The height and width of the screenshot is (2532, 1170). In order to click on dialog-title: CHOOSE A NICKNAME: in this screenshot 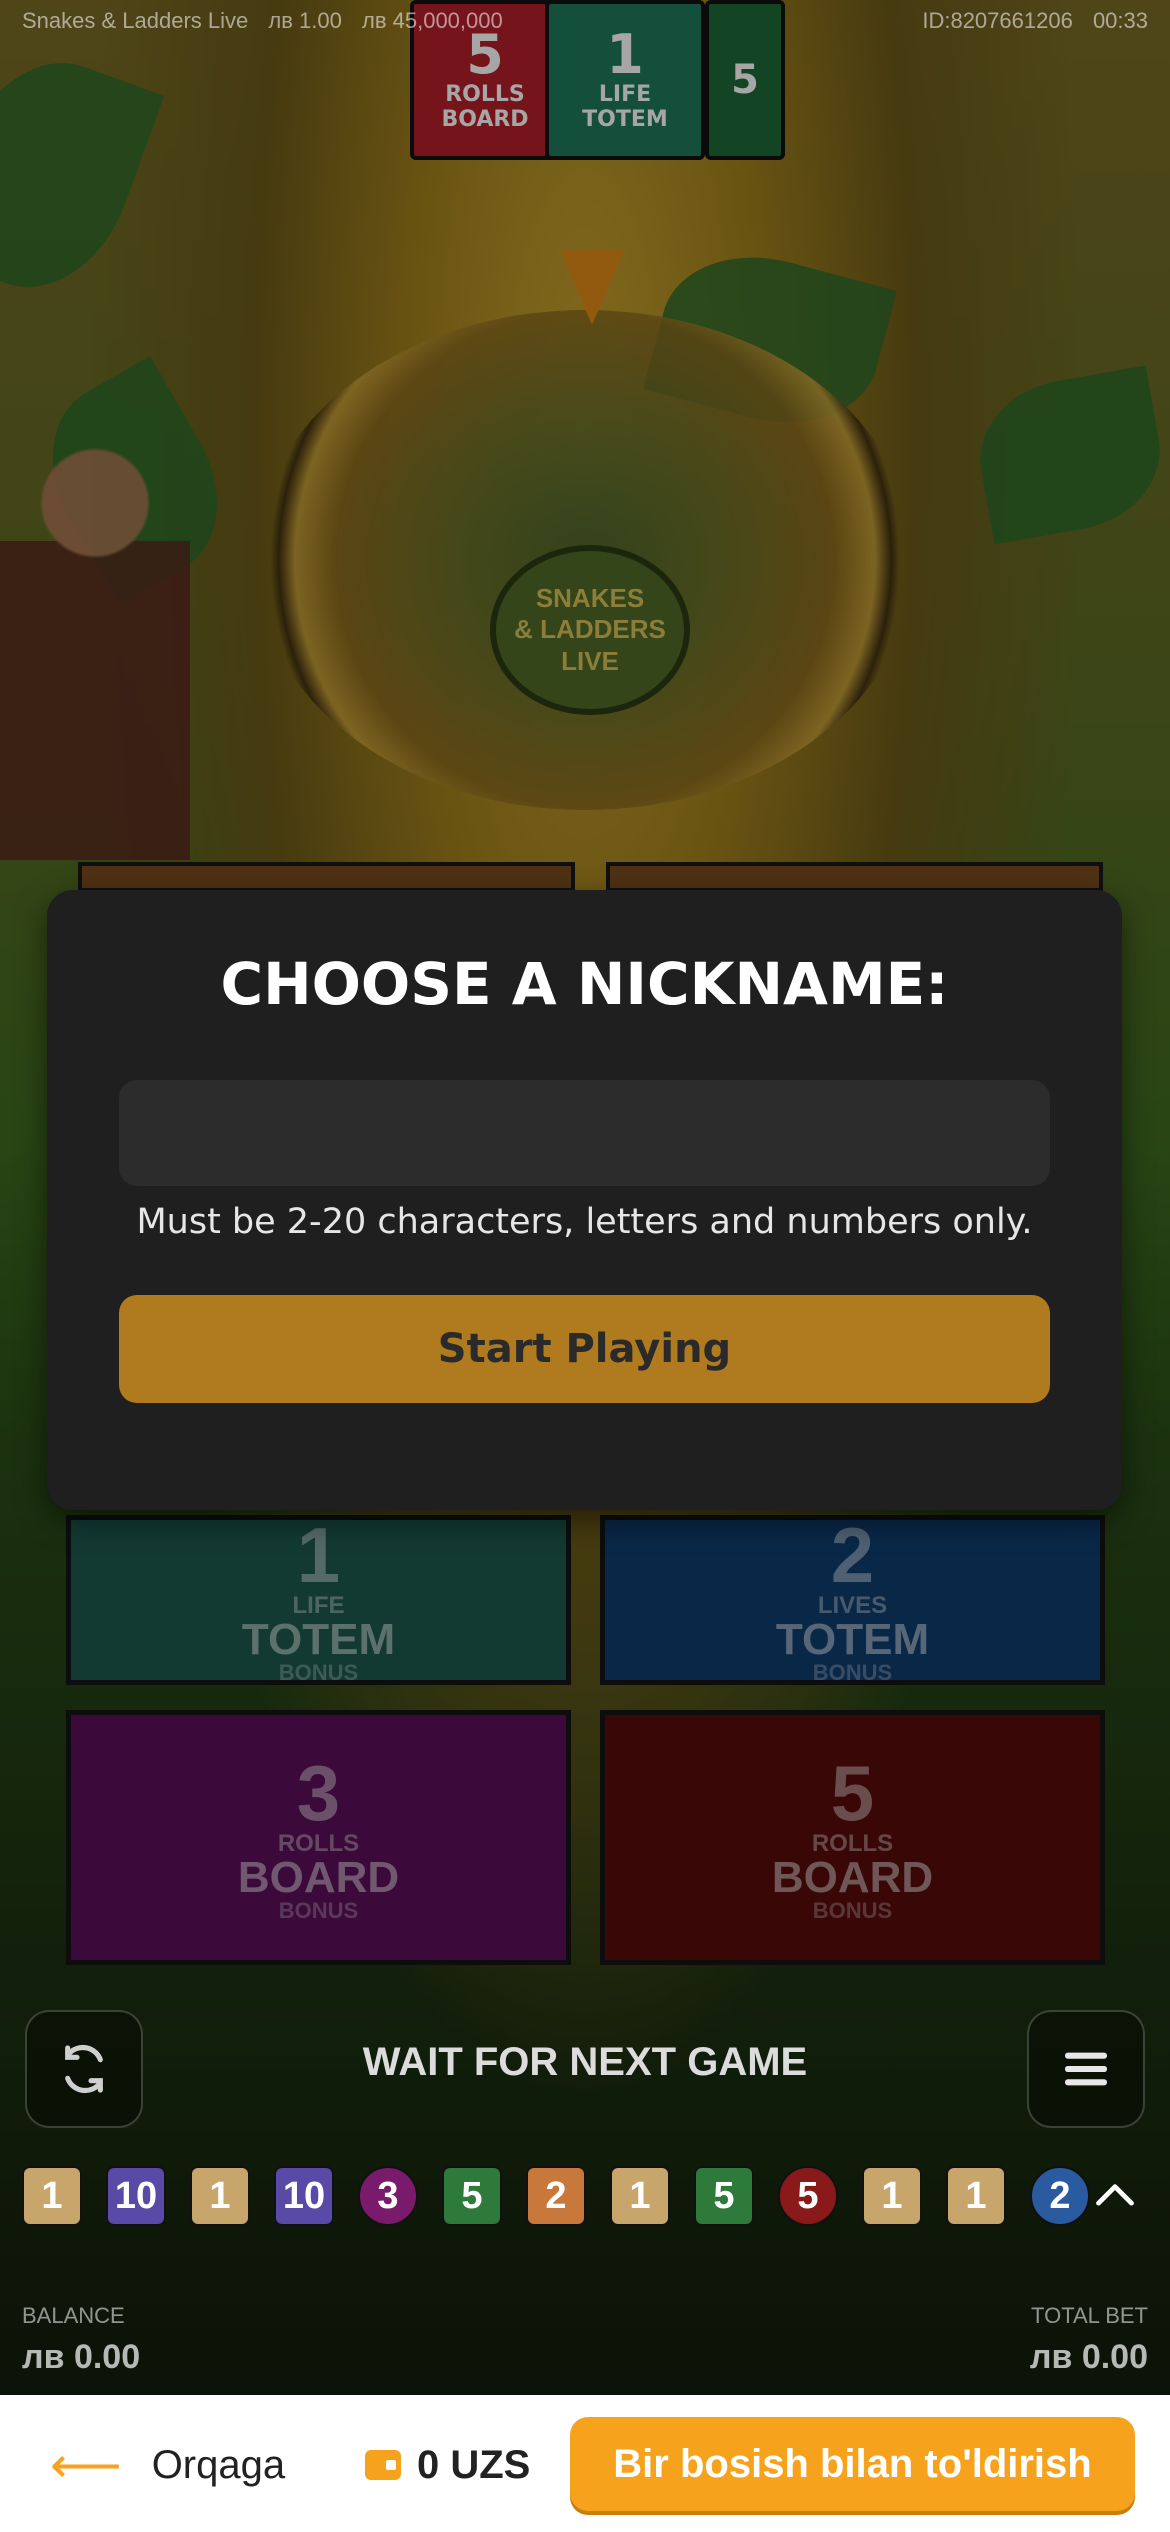, I will do `click(584, 984)`.